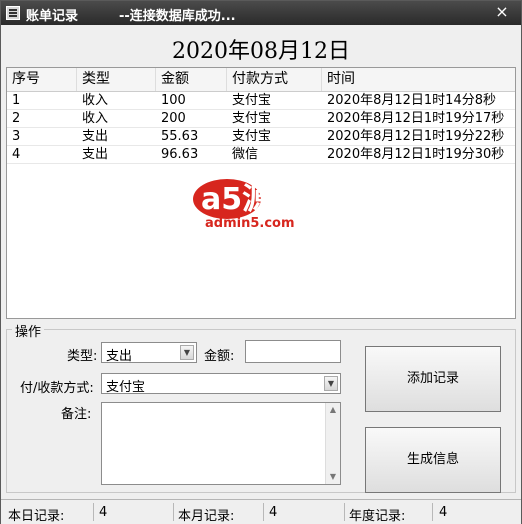 The image size is (522, 524). I want to click on cell-index: 2, so click(16, 118).